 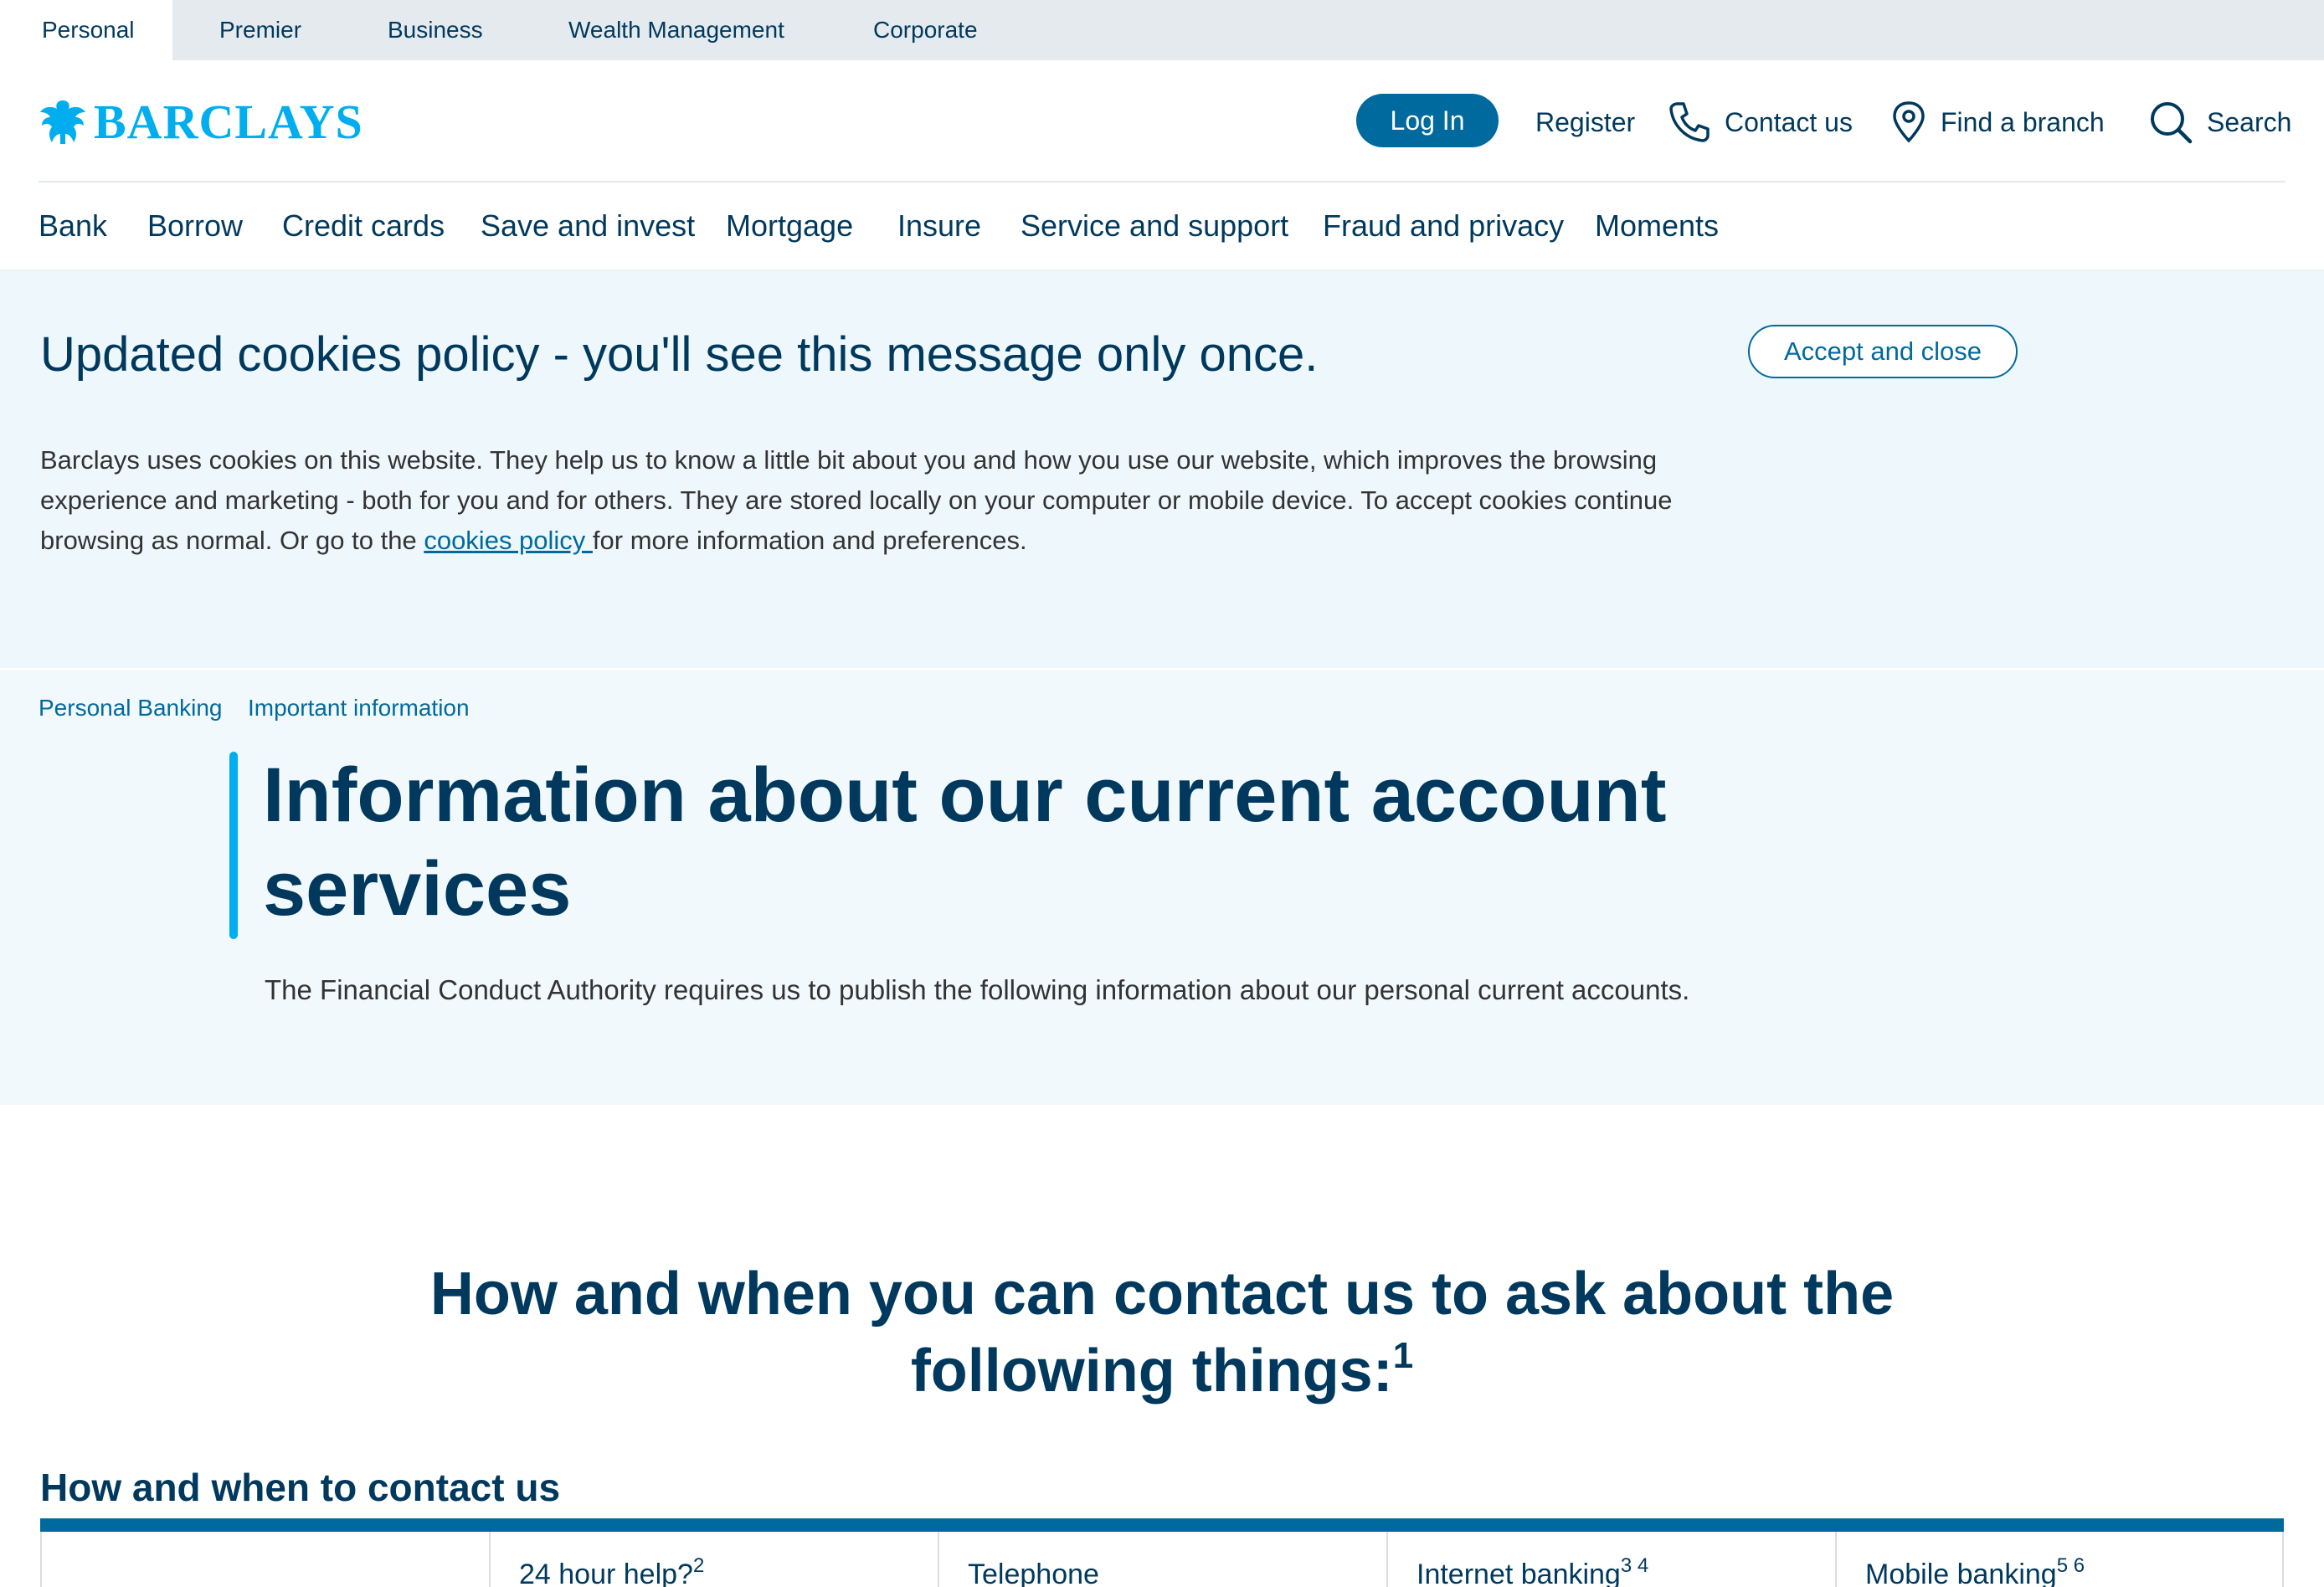 I want to click on contact-table-heading: How and when to contact us, so click(x=301, y=1488).